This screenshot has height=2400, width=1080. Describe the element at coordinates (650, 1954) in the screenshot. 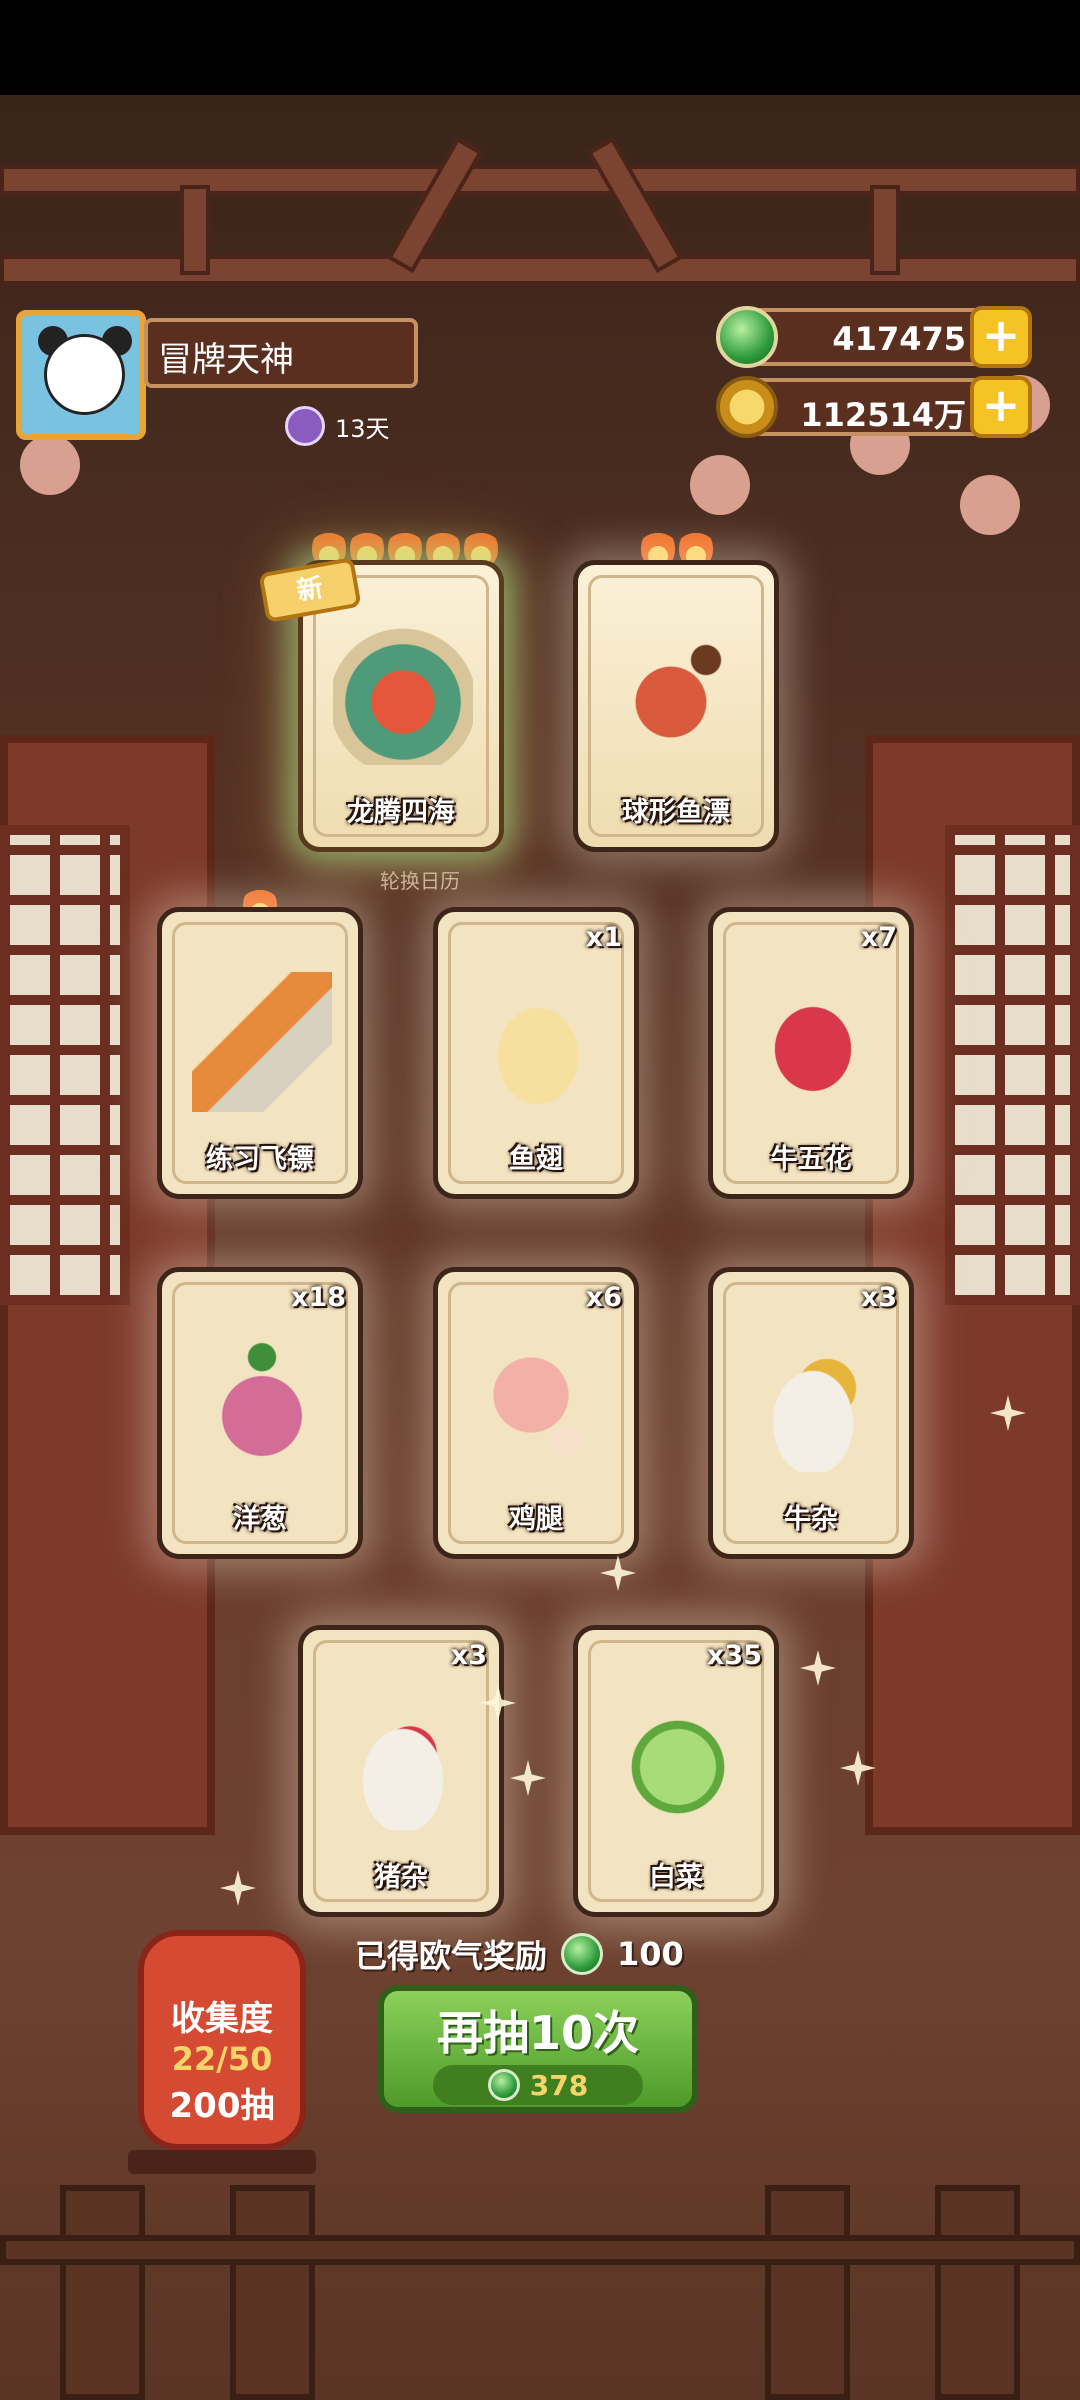

I see `reward-amount: 100` at that location.